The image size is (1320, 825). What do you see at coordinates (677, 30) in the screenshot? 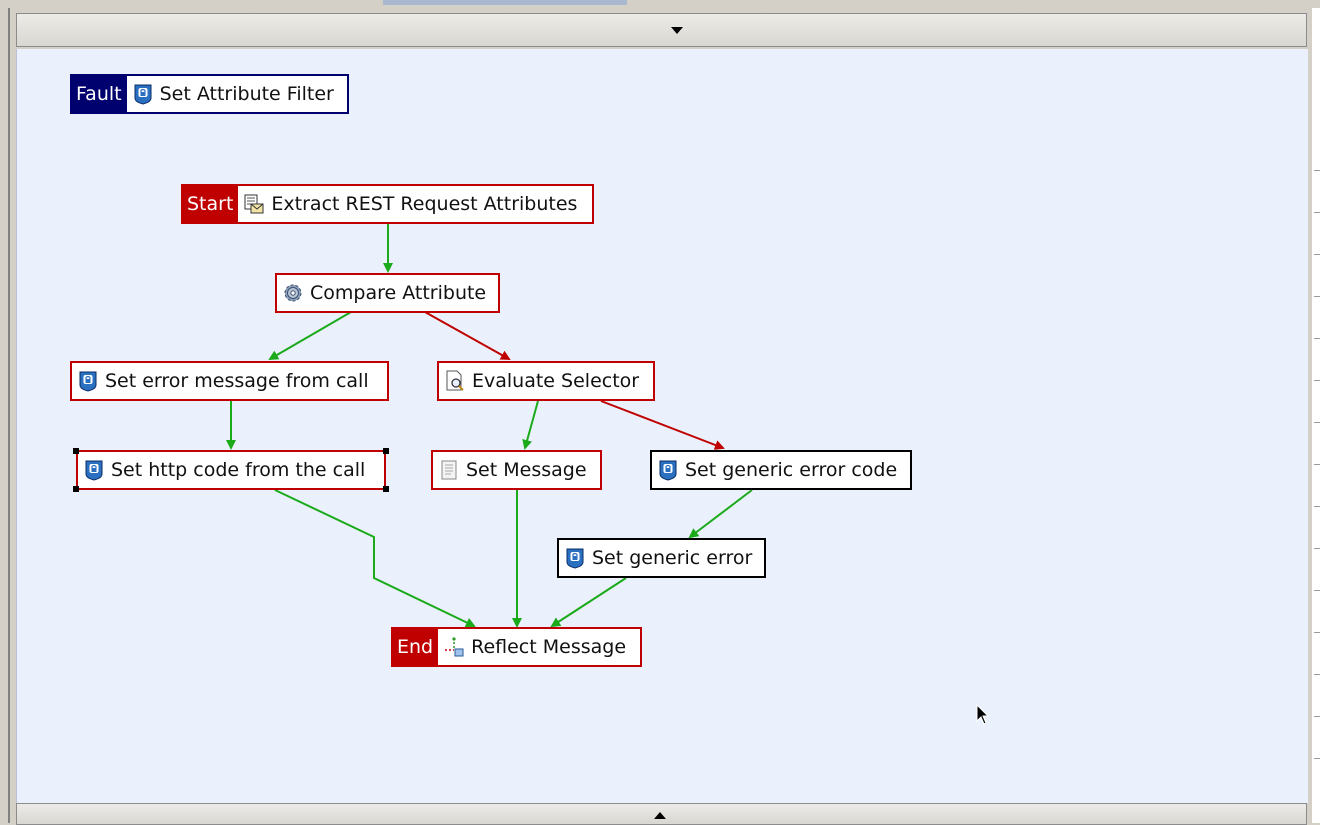
I see `collapse-down-icon` at bounding box center [677, 30].